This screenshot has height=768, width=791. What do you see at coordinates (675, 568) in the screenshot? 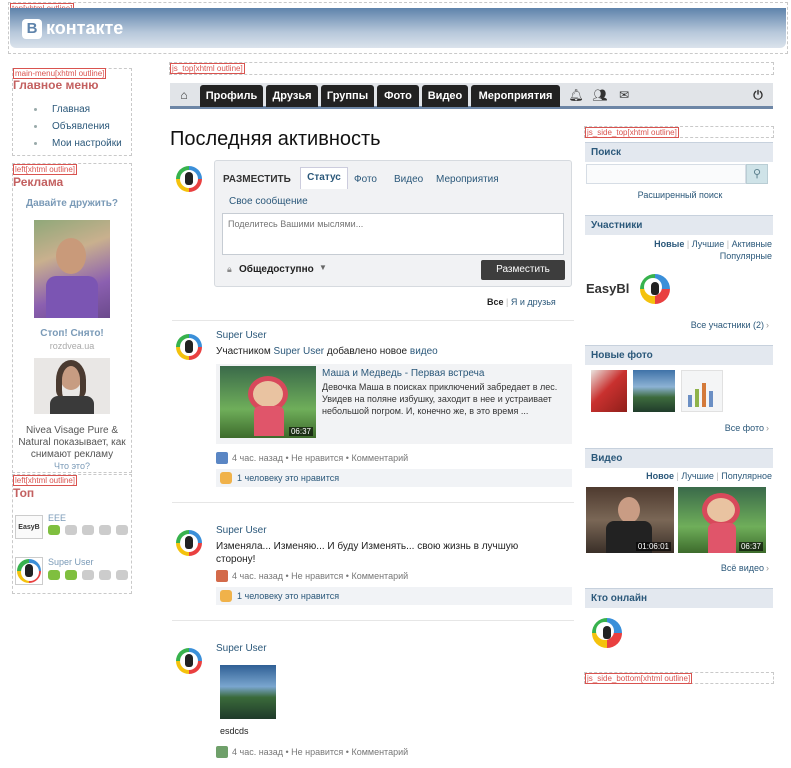
I see `all-videos-link: Всё видео` at bounding box center [675, 568].